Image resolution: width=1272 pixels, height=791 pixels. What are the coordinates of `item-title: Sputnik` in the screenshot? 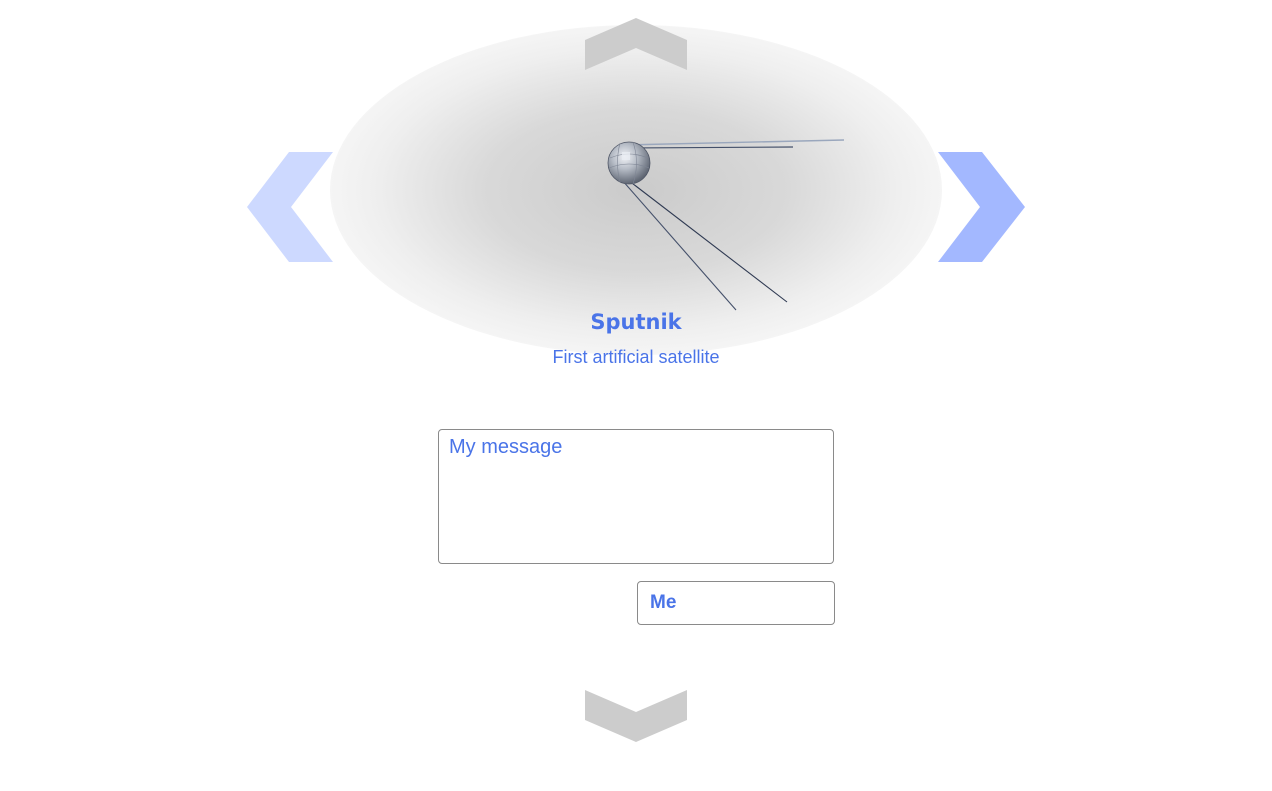 It's located at (636, 322).